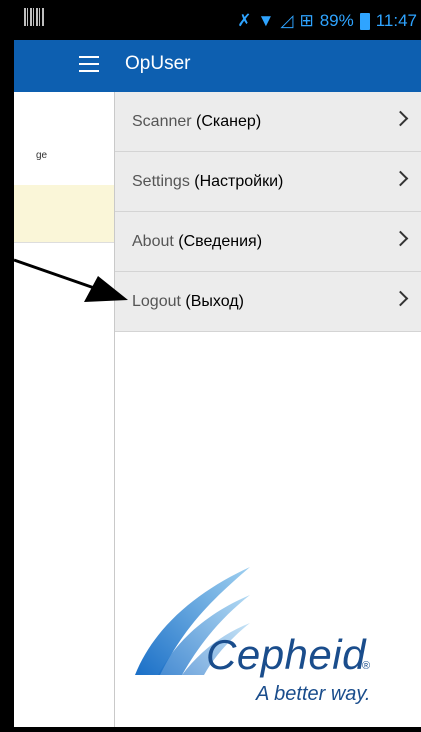 Image resolution: width=421 pixels, height=732 pixels. What do you see at coordinates (268, 122) in the screenshot?
I see `menu-item-scanner: Scanner (Сканер)` at bounding box center [268, 122].